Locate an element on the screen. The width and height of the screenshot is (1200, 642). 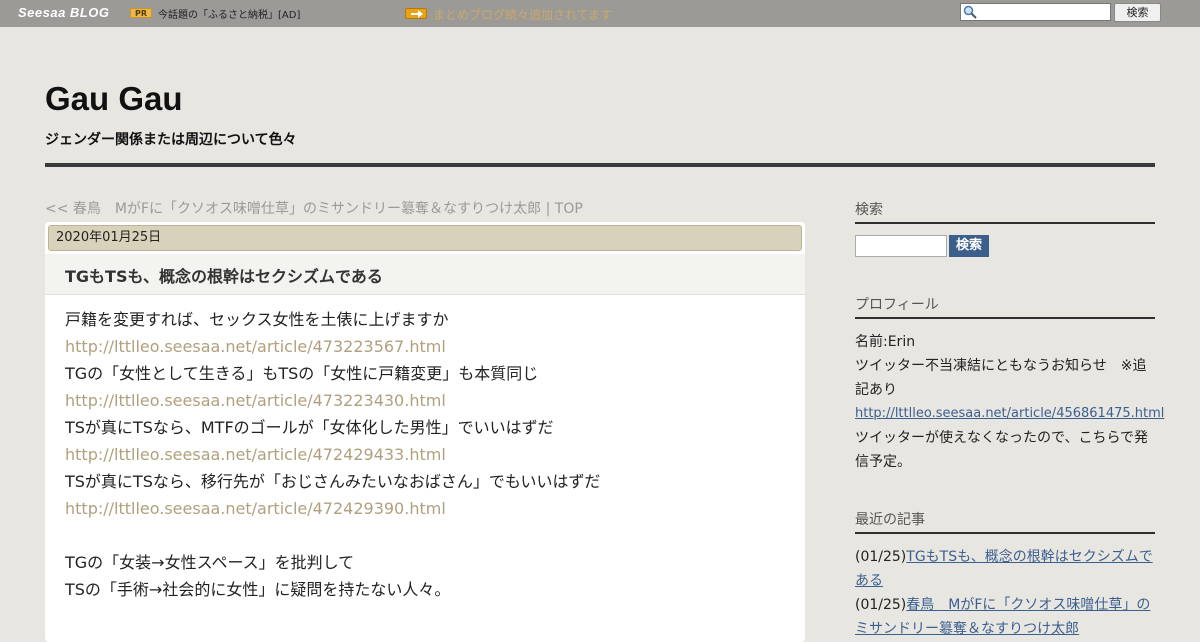
recent-item: (01/25)TGもTSも、概念の根幹はセクシズムである is located at coordinates (1005, 569).